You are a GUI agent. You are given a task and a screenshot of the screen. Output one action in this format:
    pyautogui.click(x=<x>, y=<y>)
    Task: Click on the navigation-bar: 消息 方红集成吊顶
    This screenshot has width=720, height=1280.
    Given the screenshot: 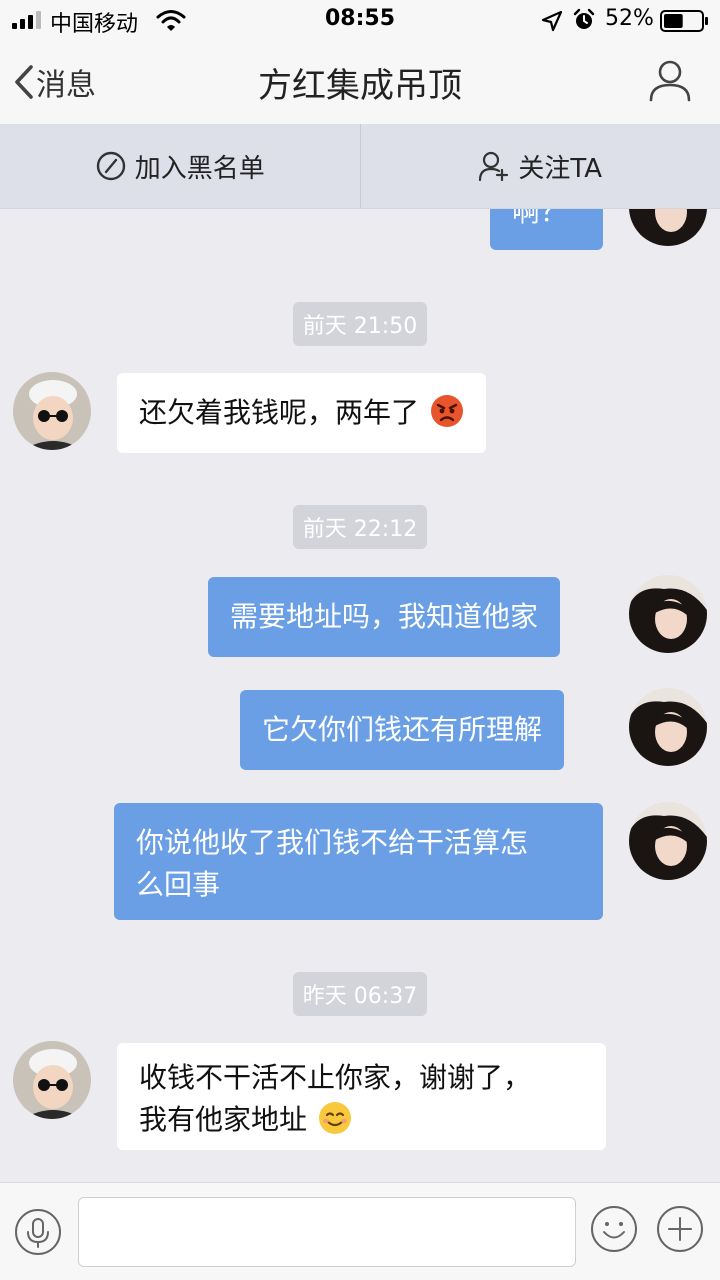 What is the action you would take?
    pyautogui.click(x=360, y=82)
    